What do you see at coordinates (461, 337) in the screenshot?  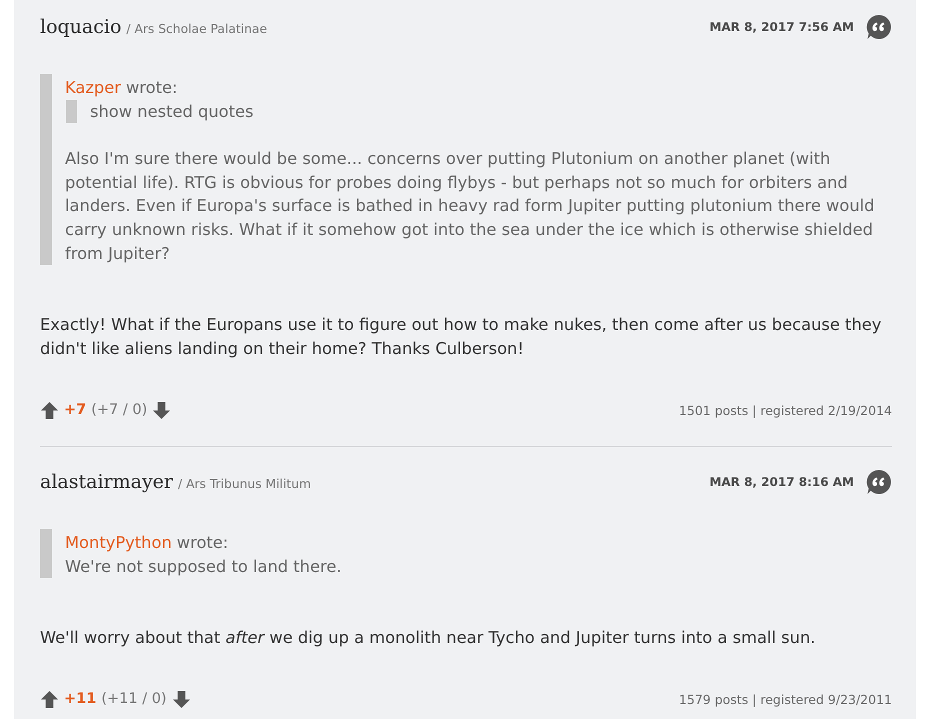 I see `post-body: Exactly! What if the Europans use it to figure out how to make nukes, then come after us because they didn't like aliens landing on their home? Thanks Culberson!` at bounding box center [461, 337].